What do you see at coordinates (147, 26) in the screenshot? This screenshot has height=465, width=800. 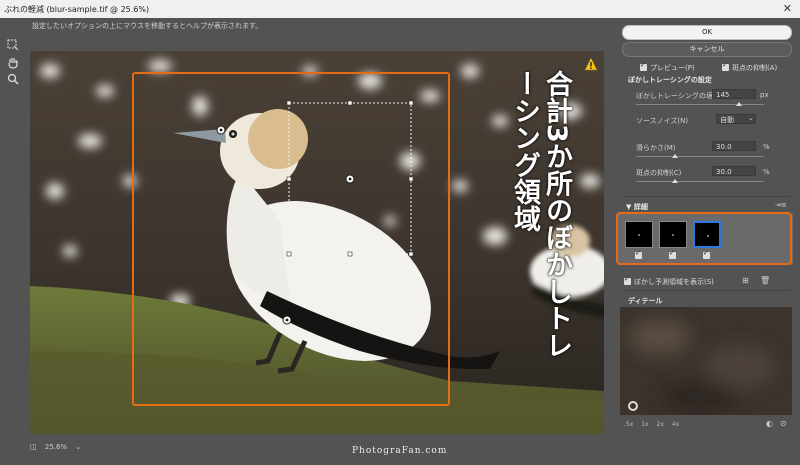 I see `help-hint: 設定したいオプションの上にマウスを移動するとヘルプが表示されます。` at bounding box center [147, 26].